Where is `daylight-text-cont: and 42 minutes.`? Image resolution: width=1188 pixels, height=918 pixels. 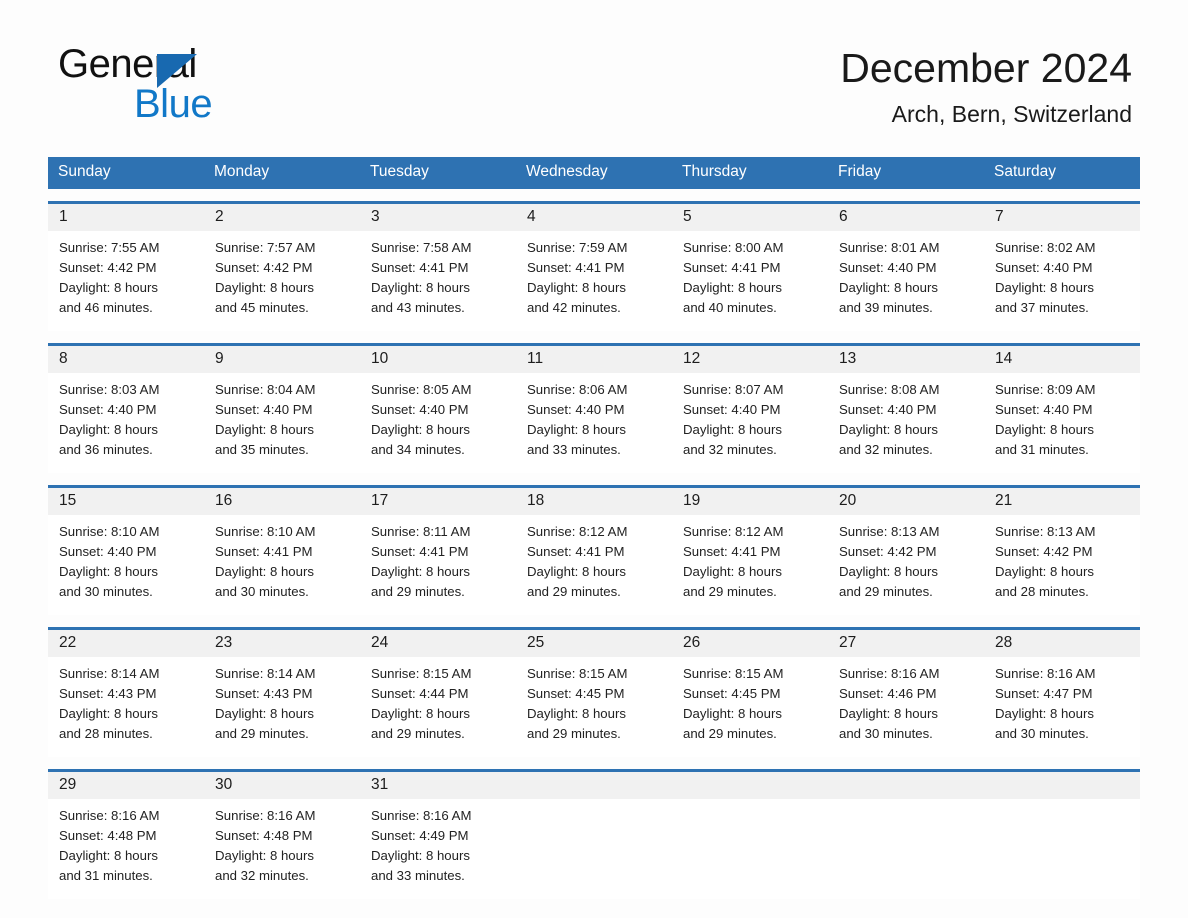 daylight-text-cont: and 42 minutes. is located at coordinates (574, 307).